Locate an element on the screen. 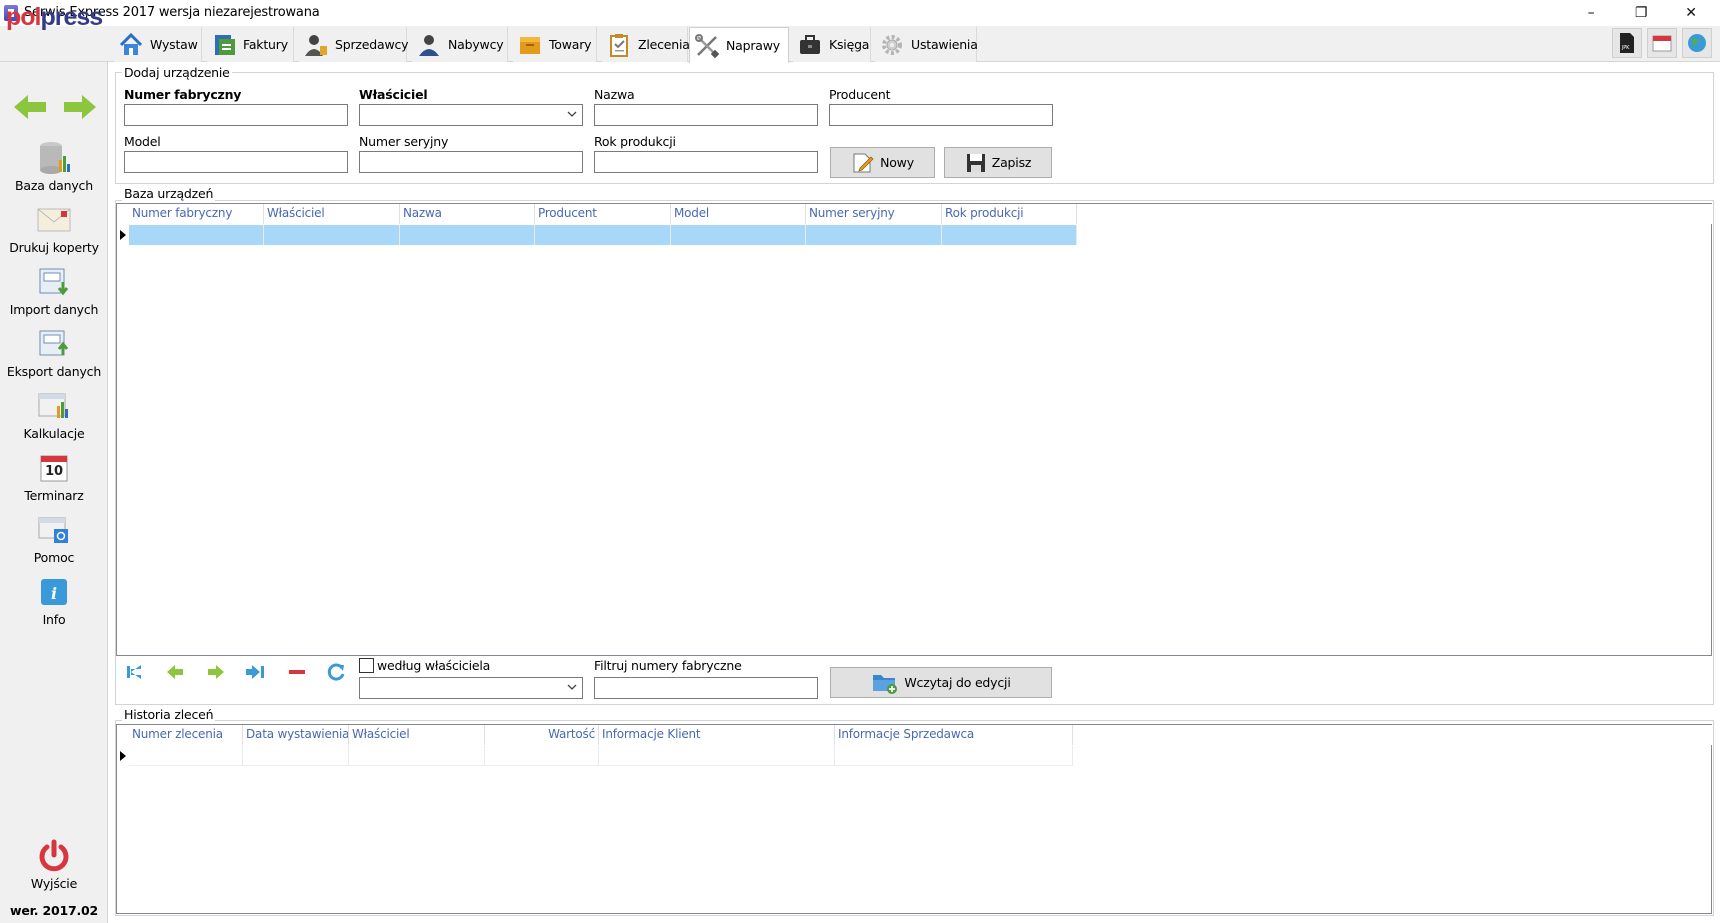 The image size is (1720, 923). row-indicator-icon is located at coordinates (123, 756).